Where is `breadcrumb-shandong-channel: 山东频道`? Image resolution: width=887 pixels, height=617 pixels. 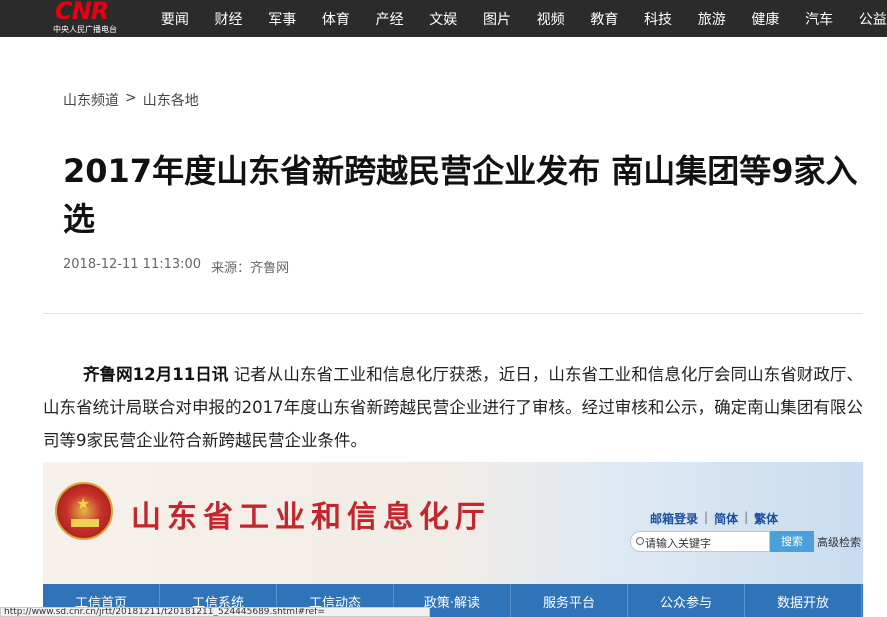 breadcrumb-shandong-channel: 山东频道 is located at coordinates (91, 100).